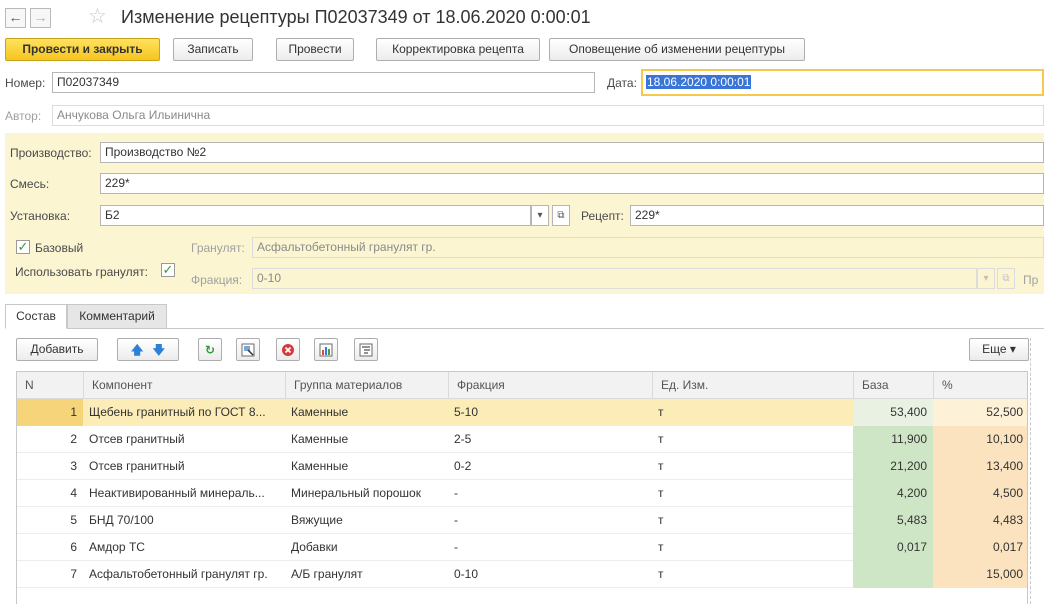 The image size is (1044, 604). What do you see at coordinates (57, 349) in the screenshot?
I see `add-row-button: Добавить` at bounding box center [57, 349].